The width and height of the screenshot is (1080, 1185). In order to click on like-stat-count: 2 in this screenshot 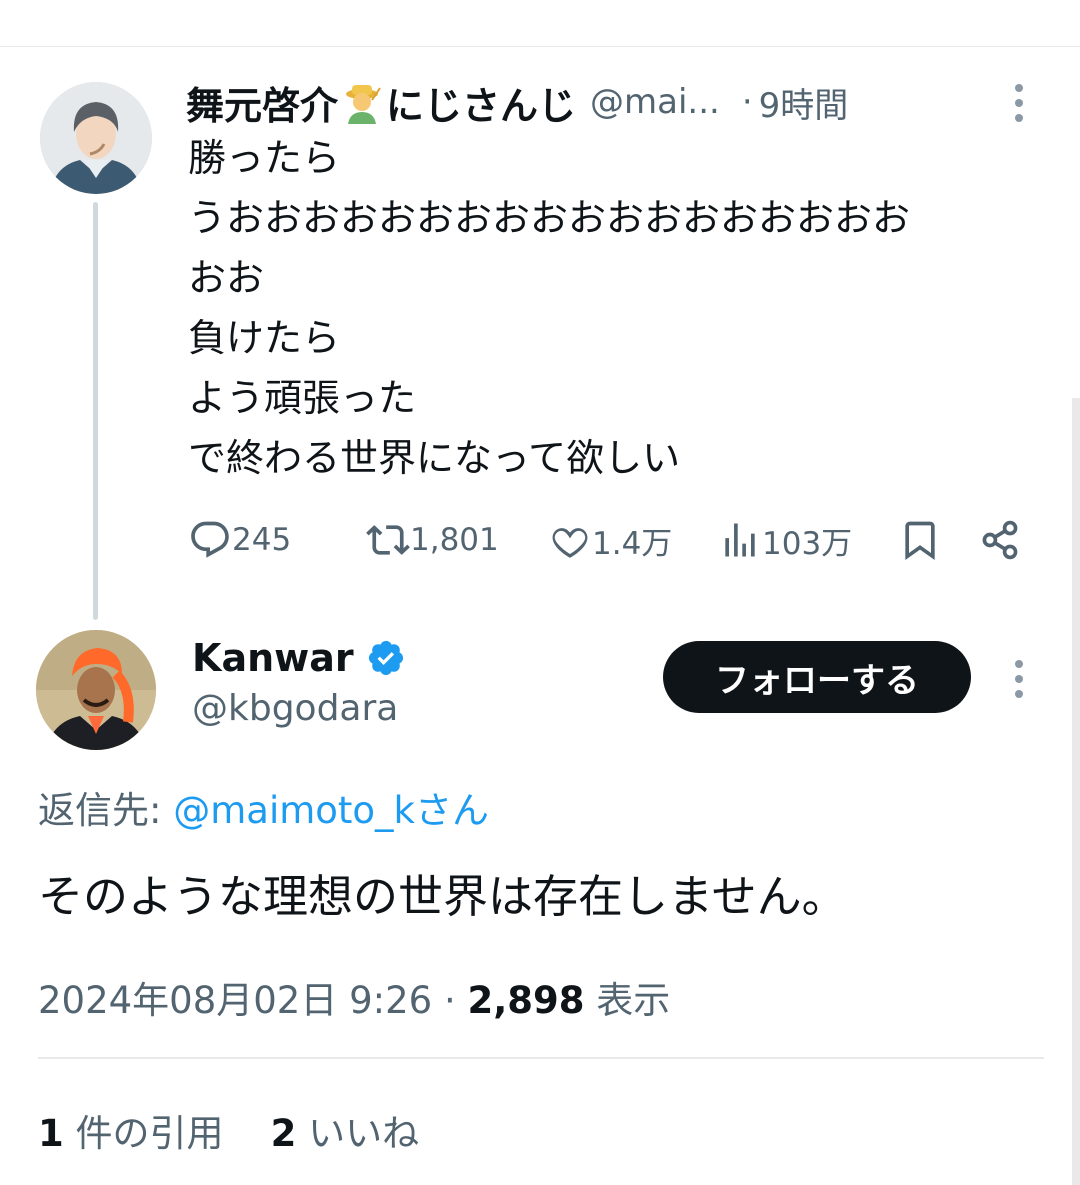, I will do `click(283, 1133)`.